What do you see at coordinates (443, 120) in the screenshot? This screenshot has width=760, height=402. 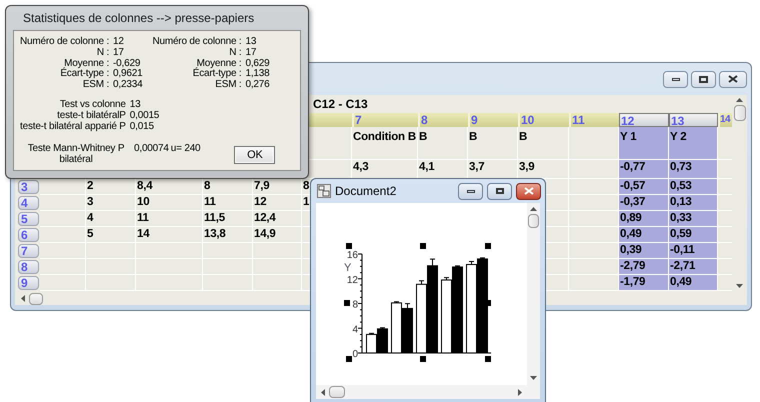 I see `column-header: 8` at bounding box center [443, 120].